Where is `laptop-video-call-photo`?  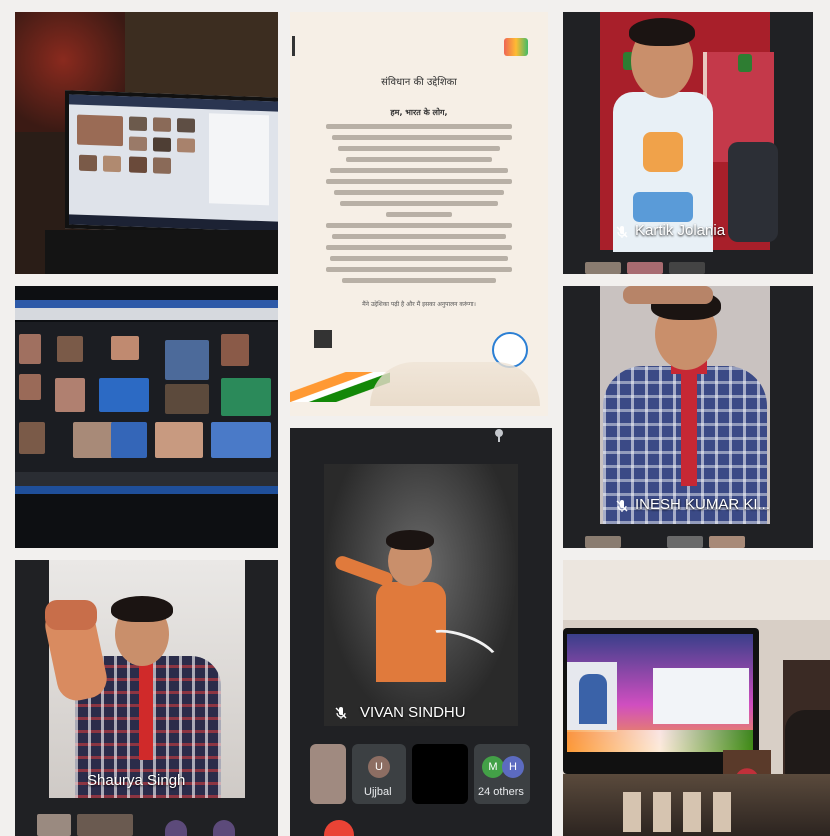 laptop-video-call-photo is located at coordinates (146, 143).